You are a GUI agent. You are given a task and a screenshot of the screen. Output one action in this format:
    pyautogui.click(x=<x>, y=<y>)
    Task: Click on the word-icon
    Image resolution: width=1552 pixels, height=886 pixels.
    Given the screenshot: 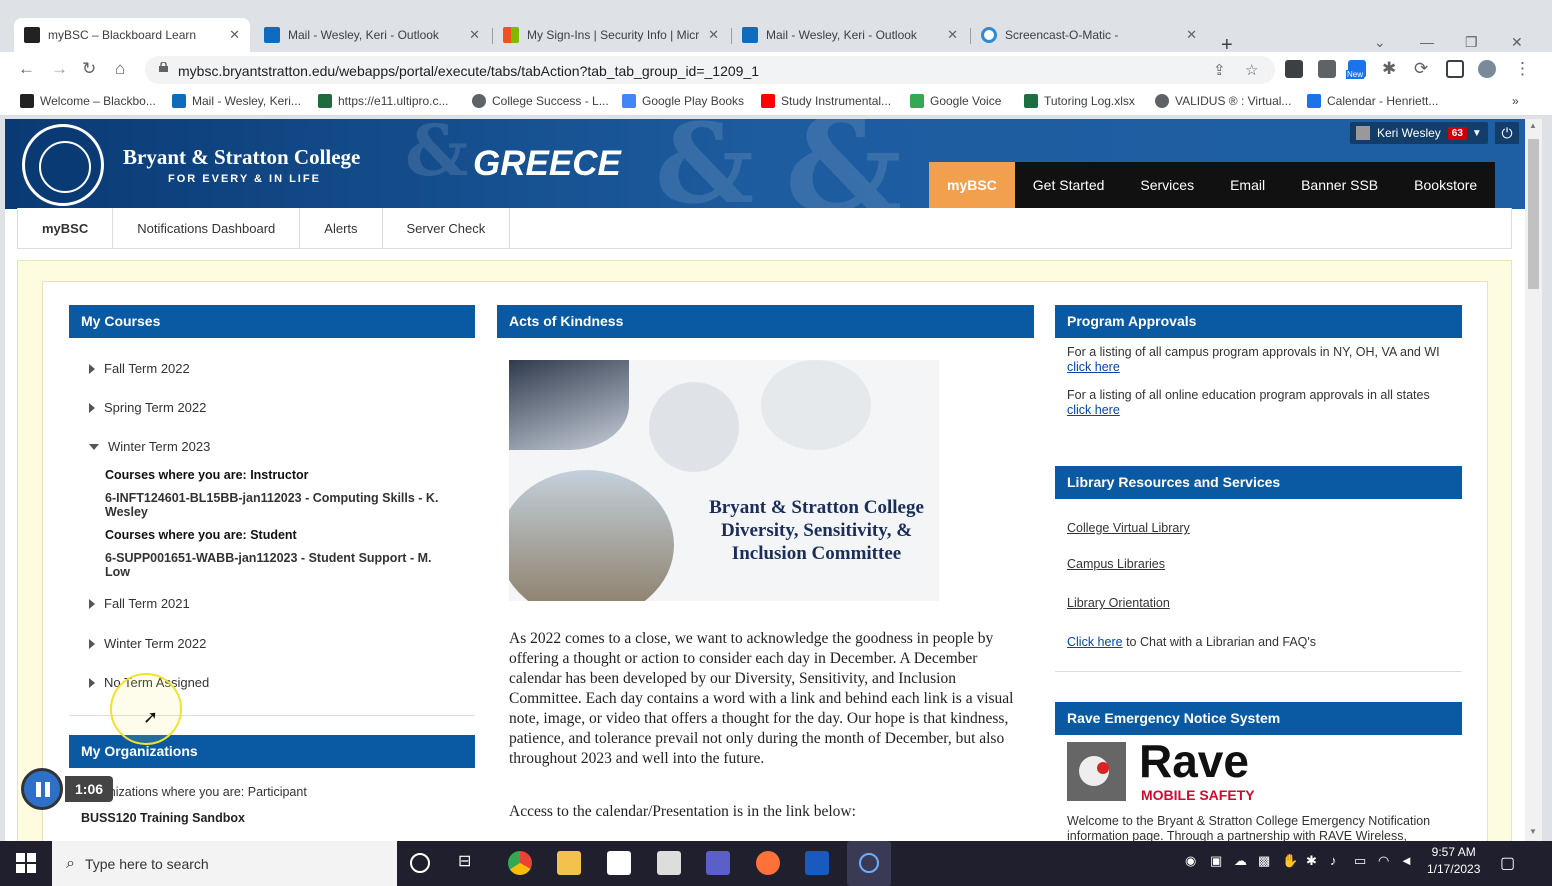 What is the action you would take?
    pyautogui.click(x=817, y=863)
    